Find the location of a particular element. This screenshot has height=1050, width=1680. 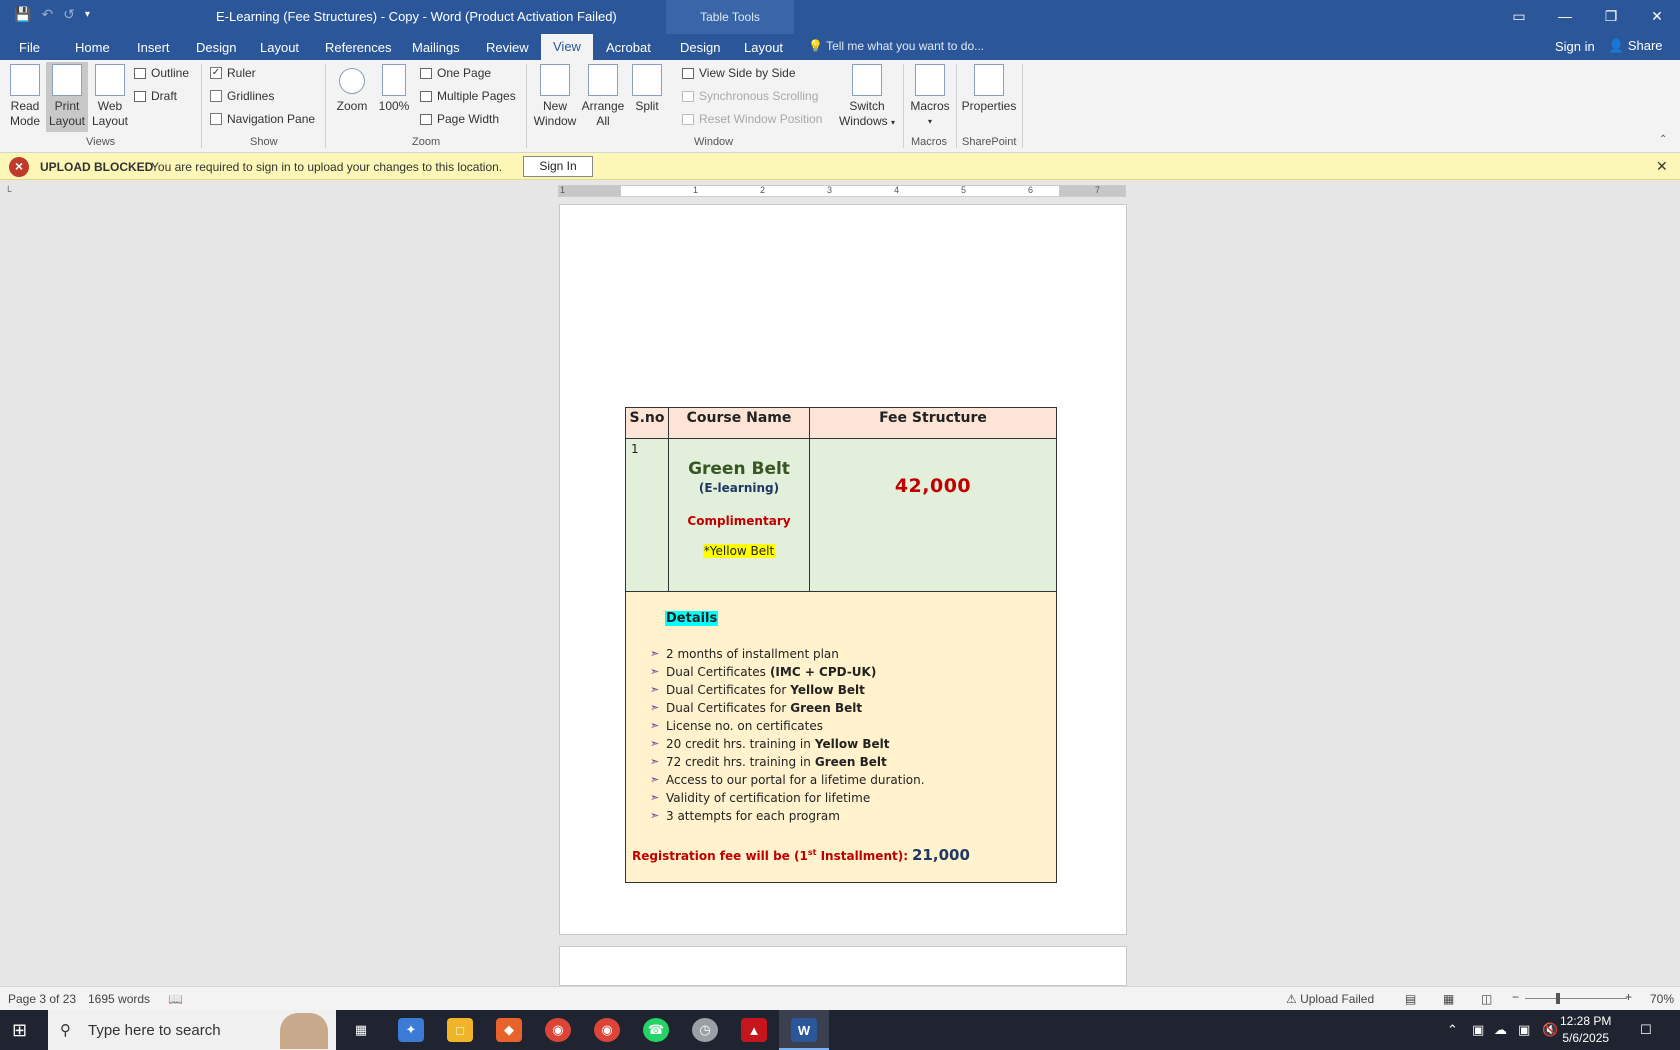

clock-app-icon: ◷ is located at coordinates (705, 1030).